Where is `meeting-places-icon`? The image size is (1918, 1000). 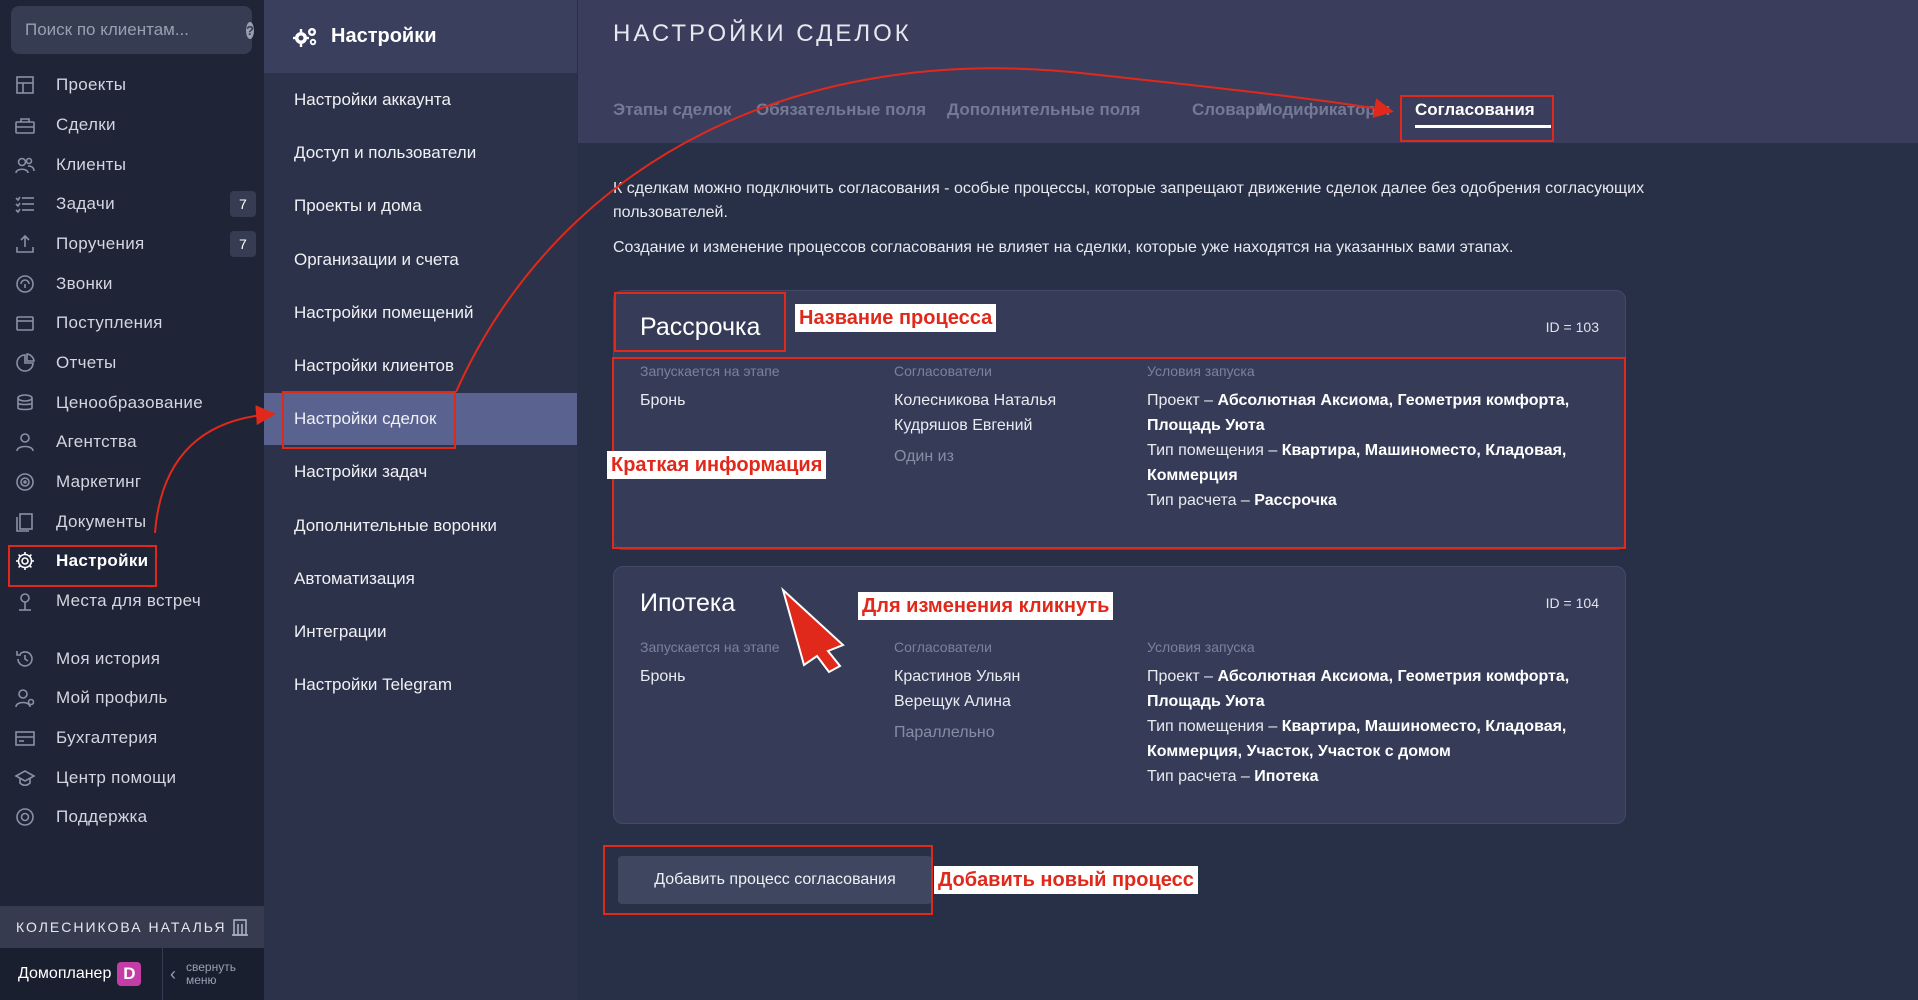 meeting-places-icon is located at coordinates (25, 601).